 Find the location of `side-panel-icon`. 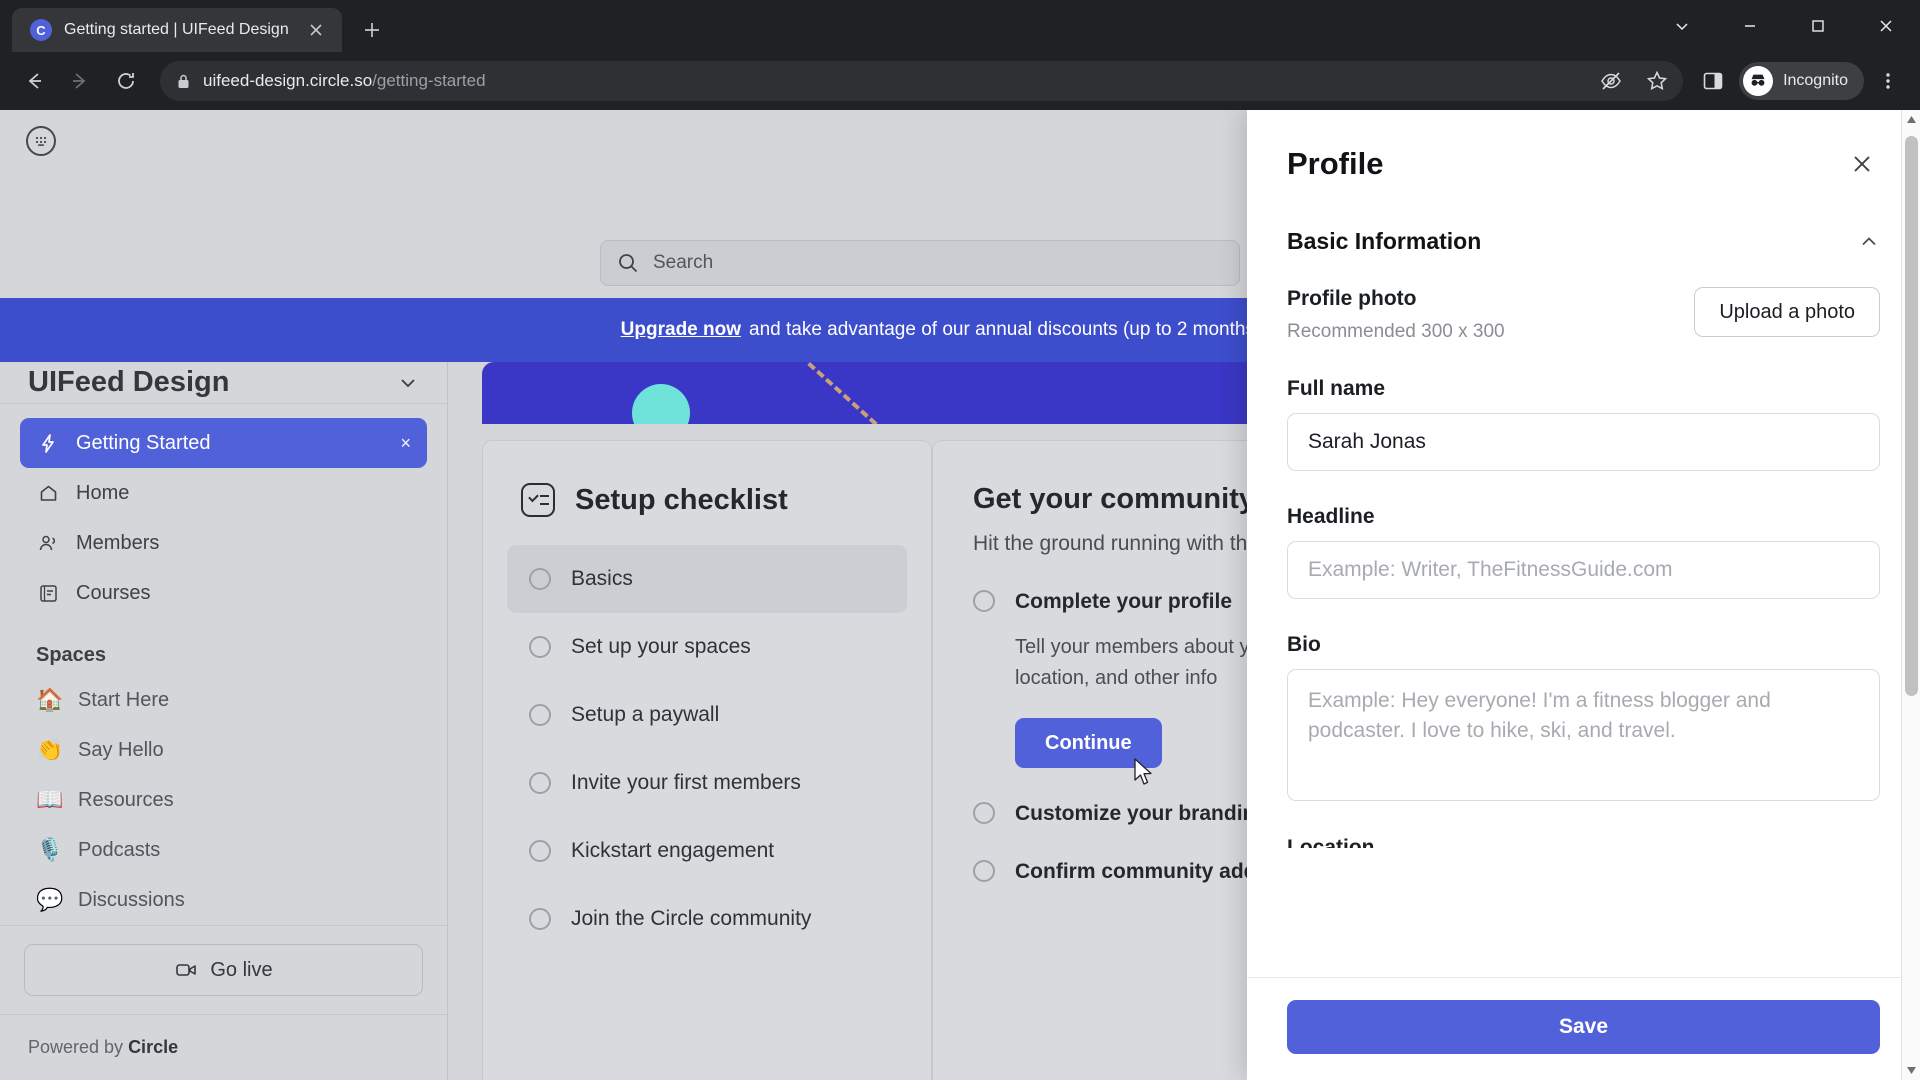

side-panel-icon is located at coordinates (1713, 81).